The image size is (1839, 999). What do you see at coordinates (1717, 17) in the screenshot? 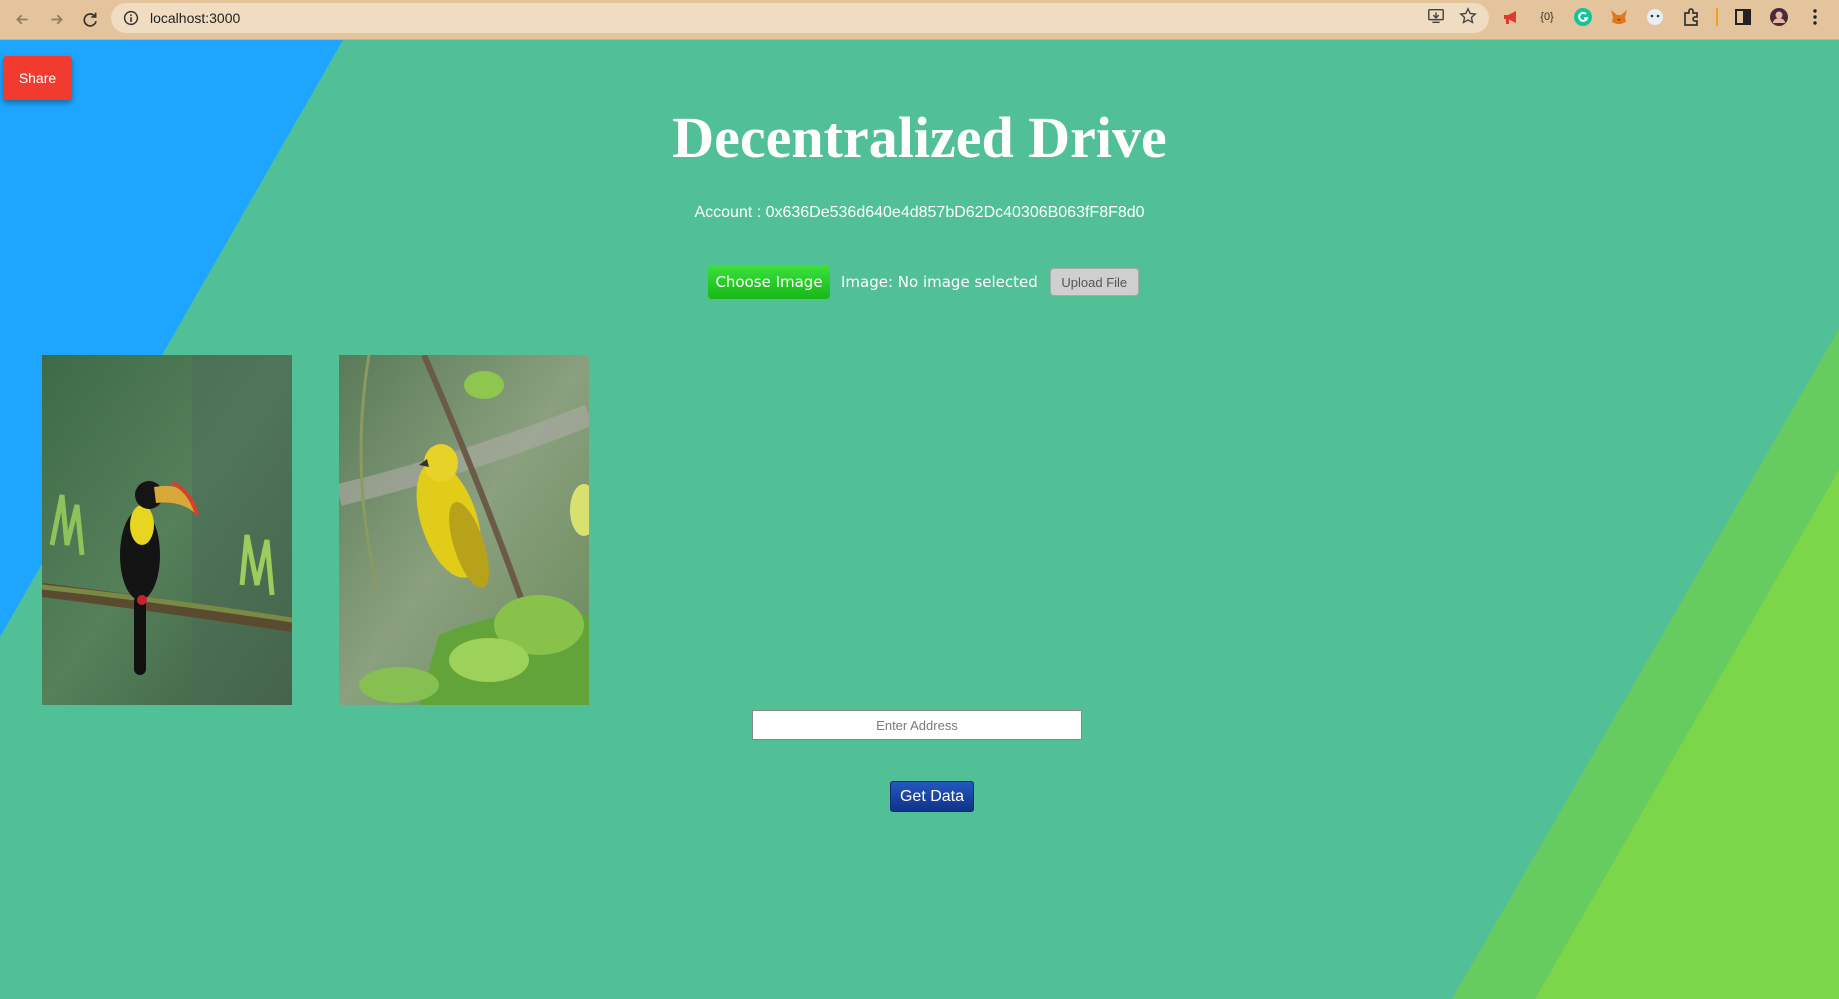
I see `toolbar-separator` at bounding box center [1717, 17].